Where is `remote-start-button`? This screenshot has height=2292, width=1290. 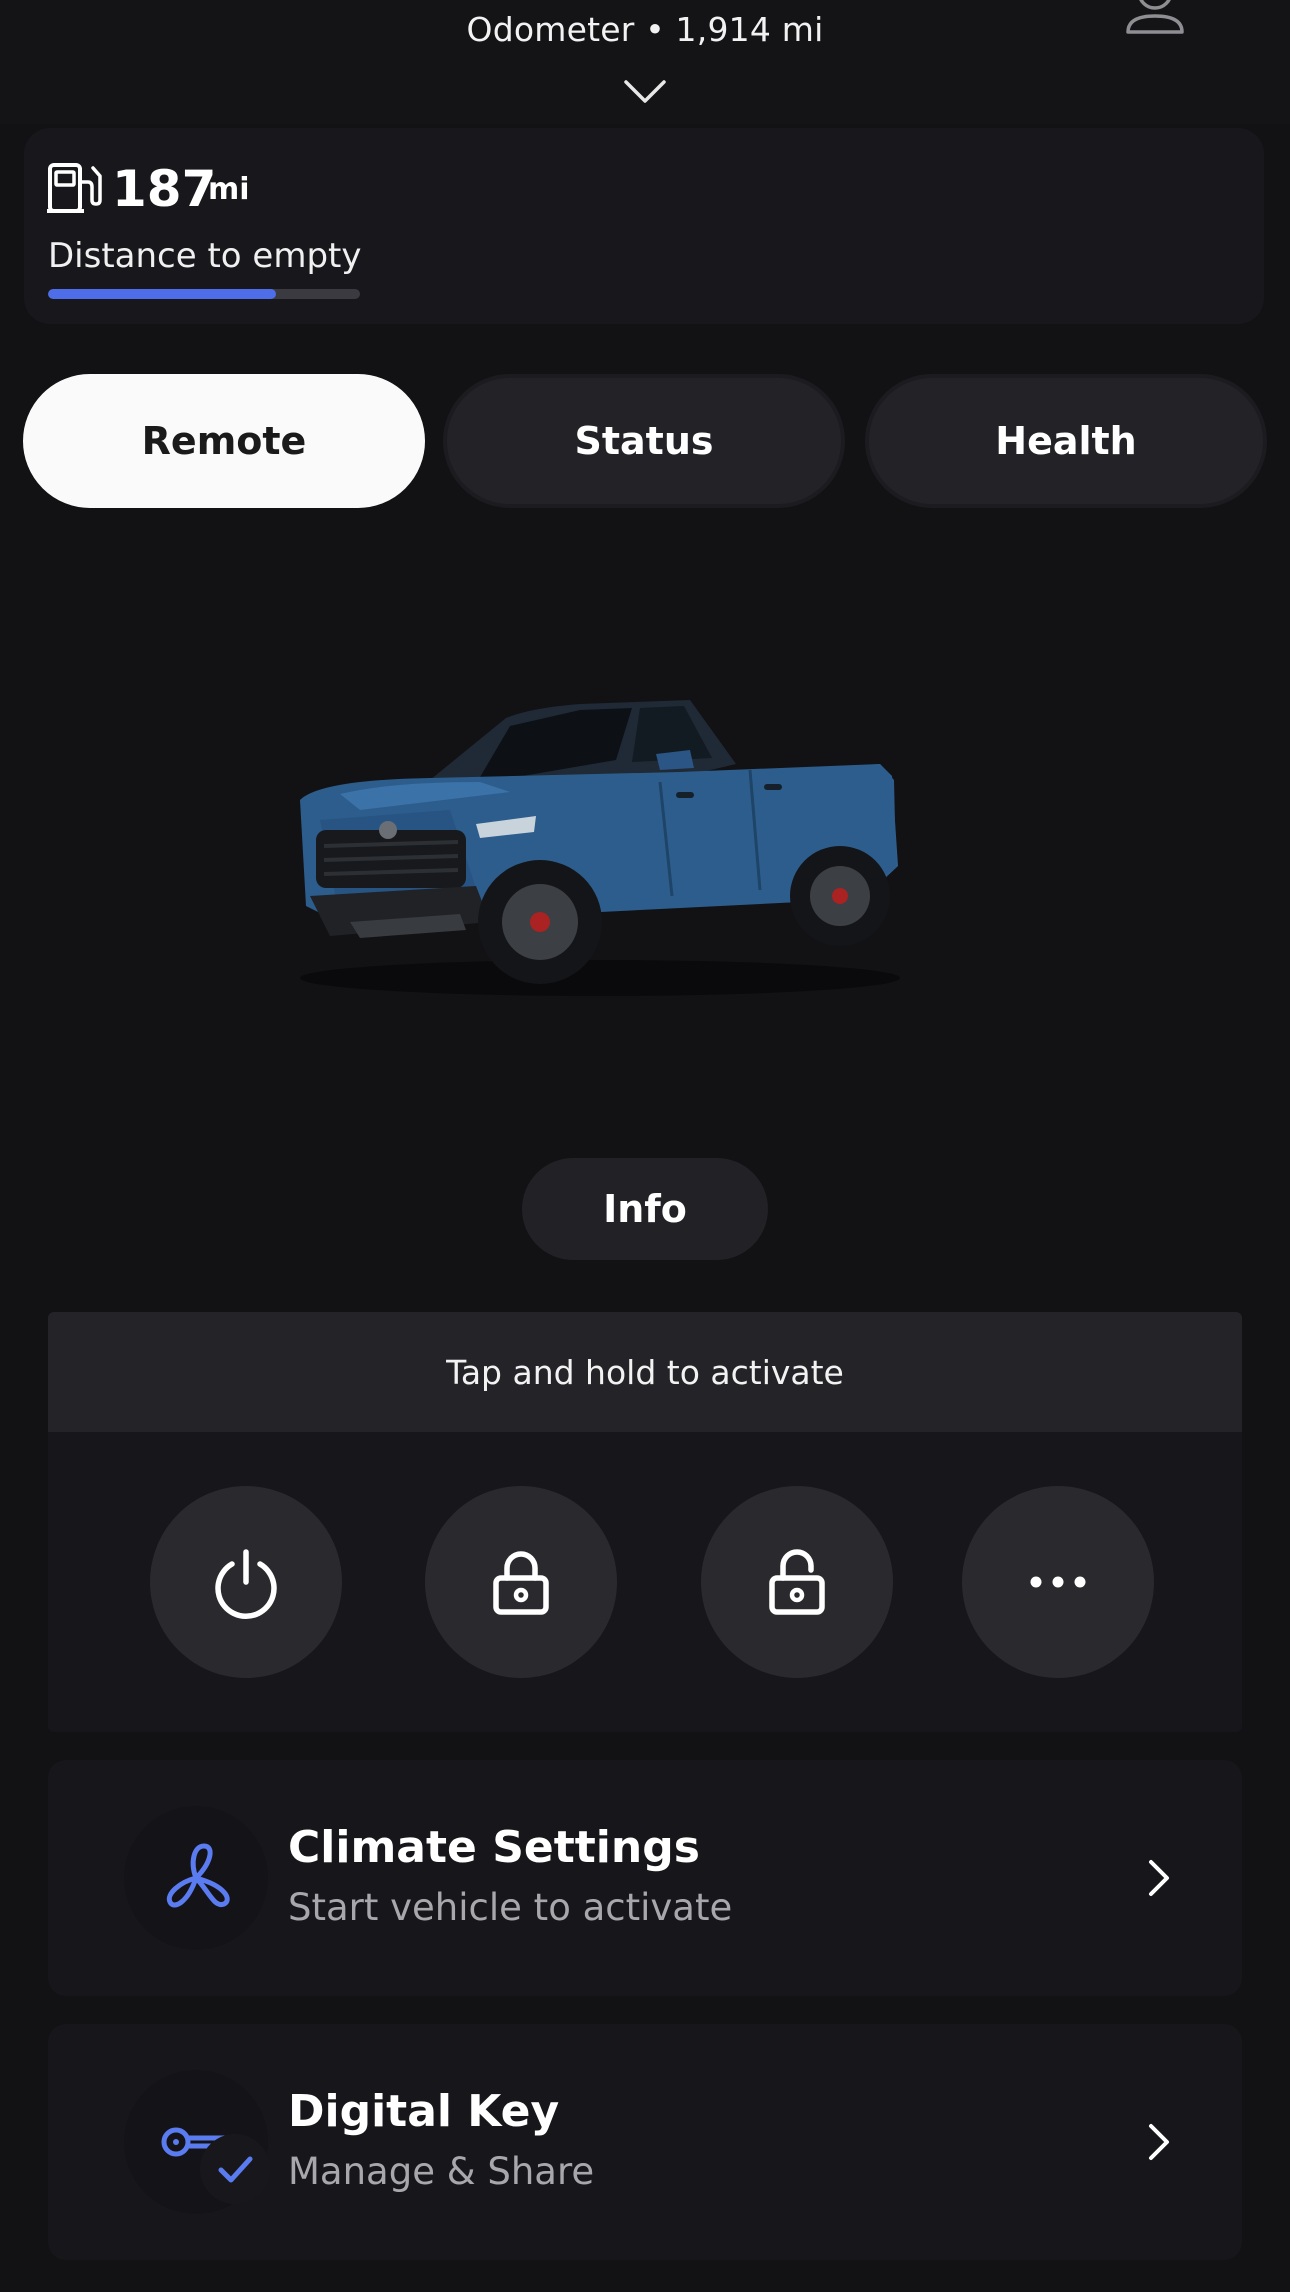
remote-start-button is located at coordinates (246, 1582).